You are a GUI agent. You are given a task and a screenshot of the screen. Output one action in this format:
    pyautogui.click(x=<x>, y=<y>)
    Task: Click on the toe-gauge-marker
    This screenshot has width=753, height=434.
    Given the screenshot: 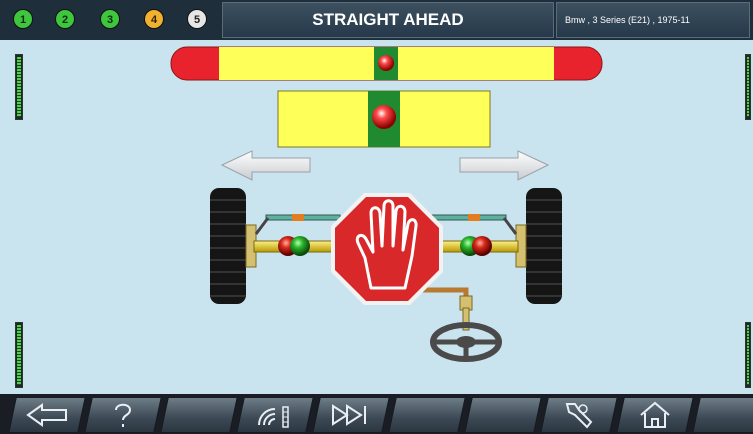 What is the action you would take?
    pyautogui.click(x=384, y=117)
    